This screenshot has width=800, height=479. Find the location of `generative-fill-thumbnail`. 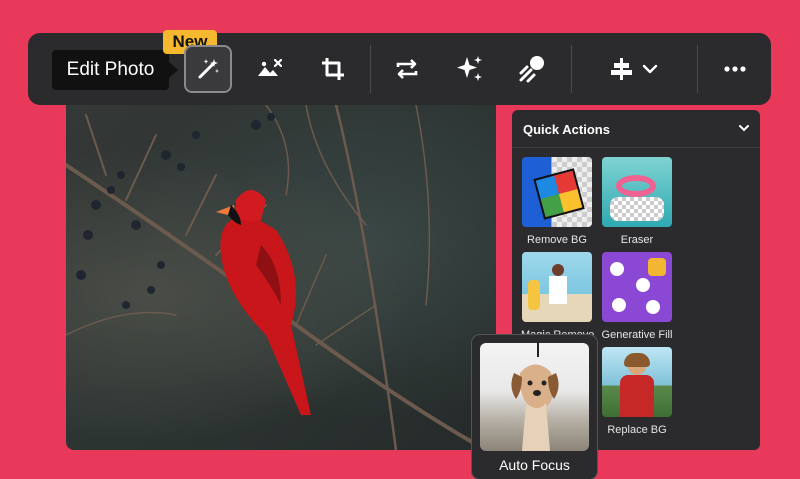

generative-fill-thumbnail is located at coordinates (637, 287).